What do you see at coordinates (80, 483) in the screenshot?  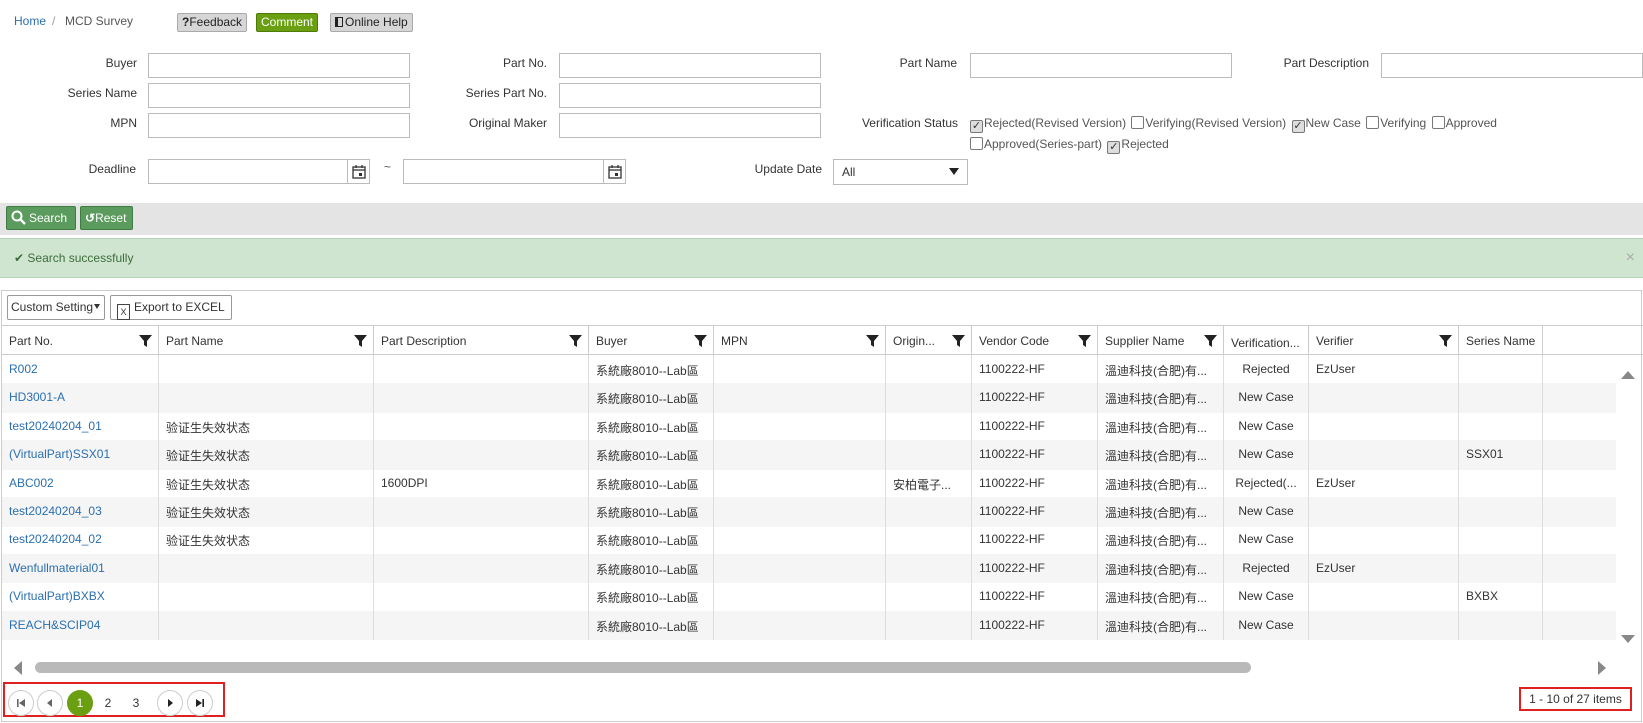 I see `part-no-link: ABC002` at bounding box center [80, 483].